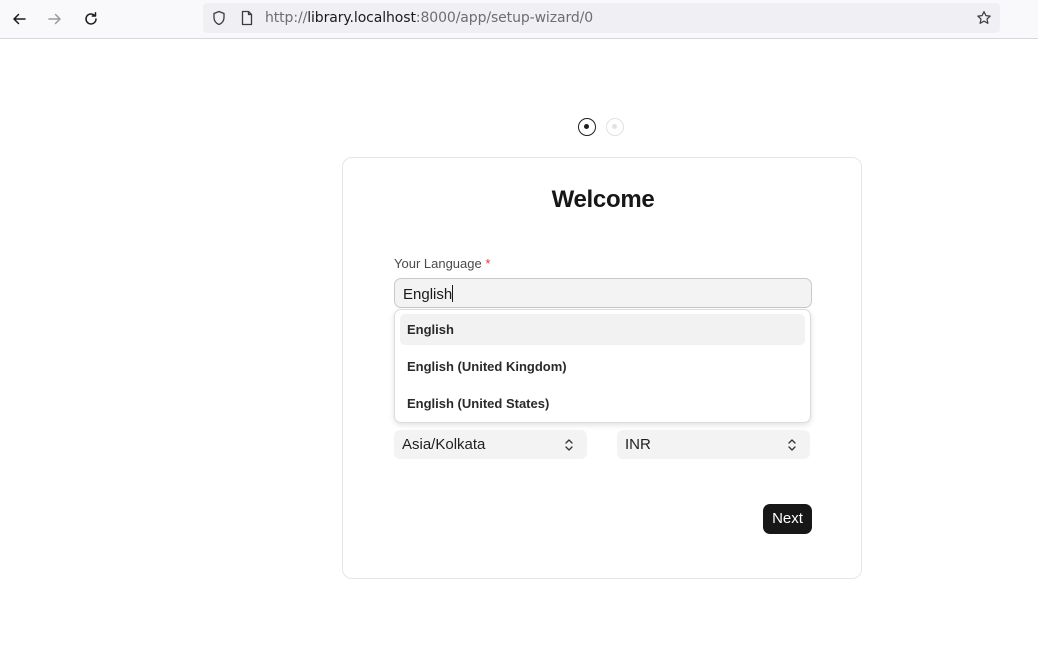  Describe the element at coordinates (713, 444) in the screenshot. I see `currency-select: INR` at that location.